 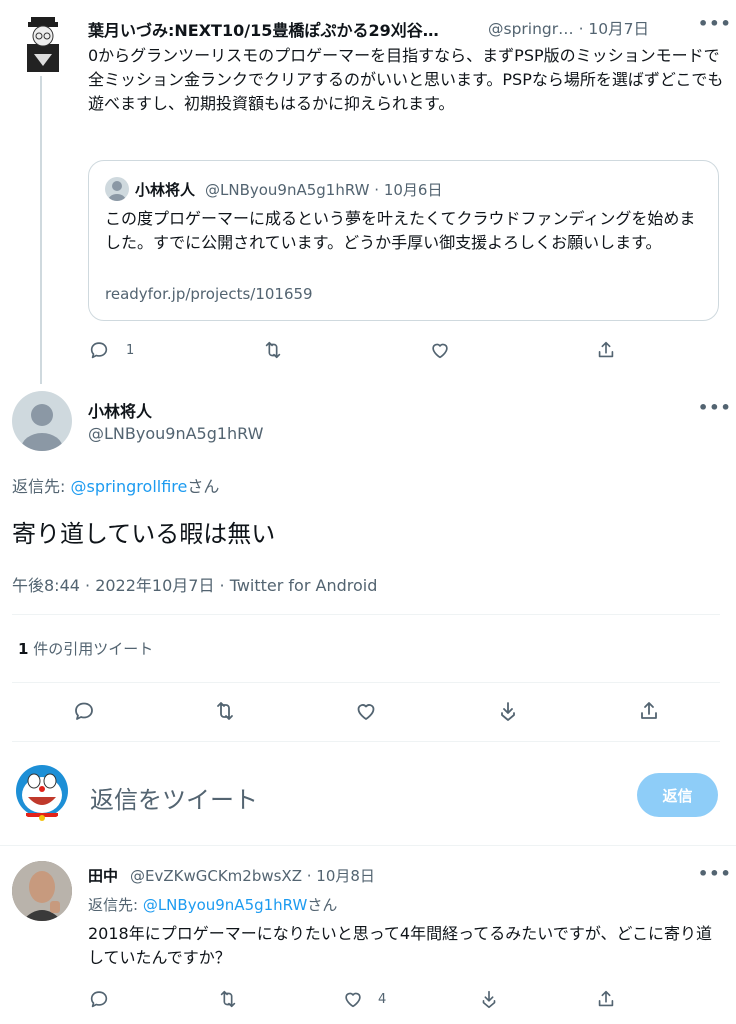 What do you see at coordinates (382, 999) in the screenshot?
I see `like-count: 4` at bounding box center [382, 999].